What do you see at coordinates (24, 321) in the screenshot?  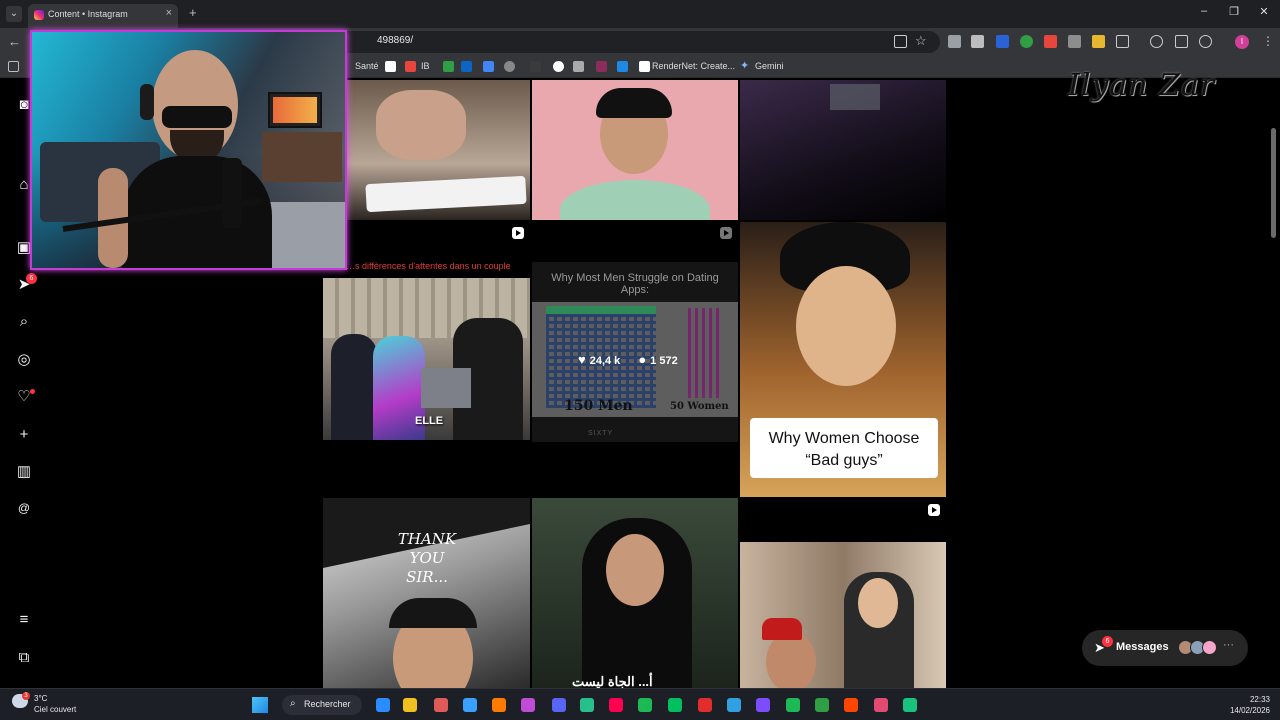 I see `search-icon: ⌕` at bounding box center [24, 321].